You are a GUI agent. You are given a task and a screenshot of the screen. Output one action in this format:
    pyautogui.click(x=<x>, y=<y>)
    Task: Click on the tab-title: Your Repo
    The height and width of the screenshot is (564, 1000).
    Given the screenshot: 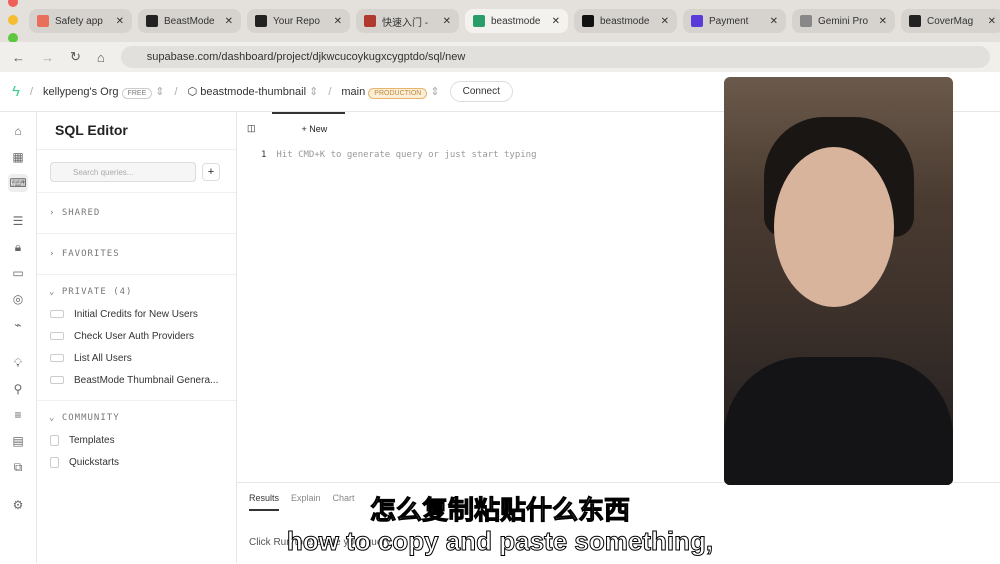 What is the action you would take?
    pyautogui.click(x=296, y=21)
    